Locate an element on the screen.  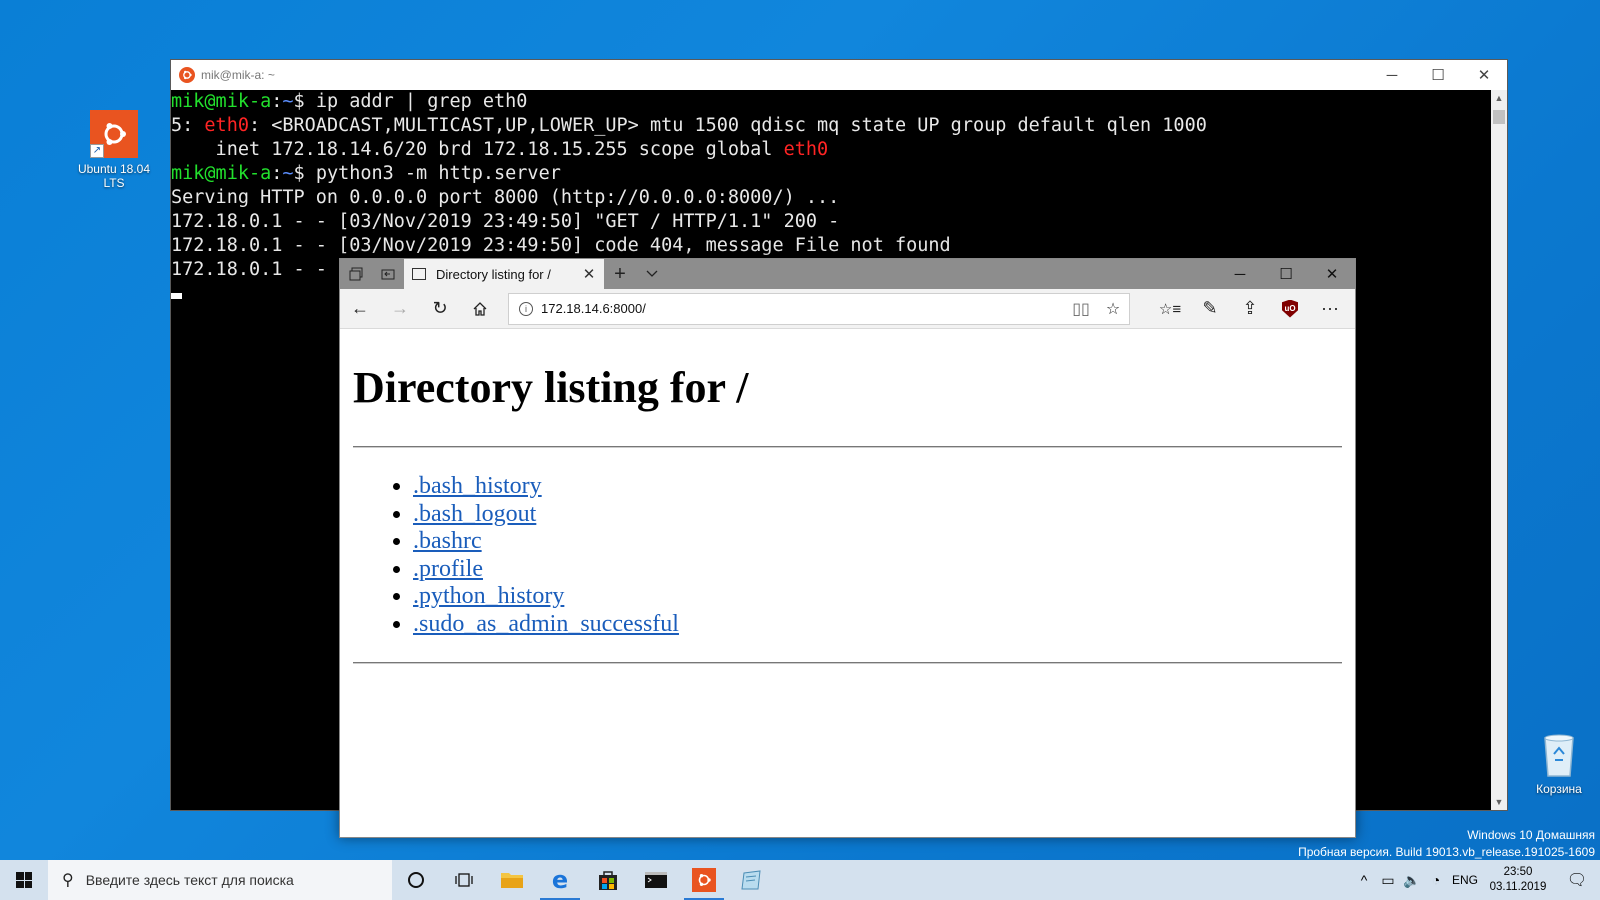
chevron-down-icon is located at coordinates (652, 274).